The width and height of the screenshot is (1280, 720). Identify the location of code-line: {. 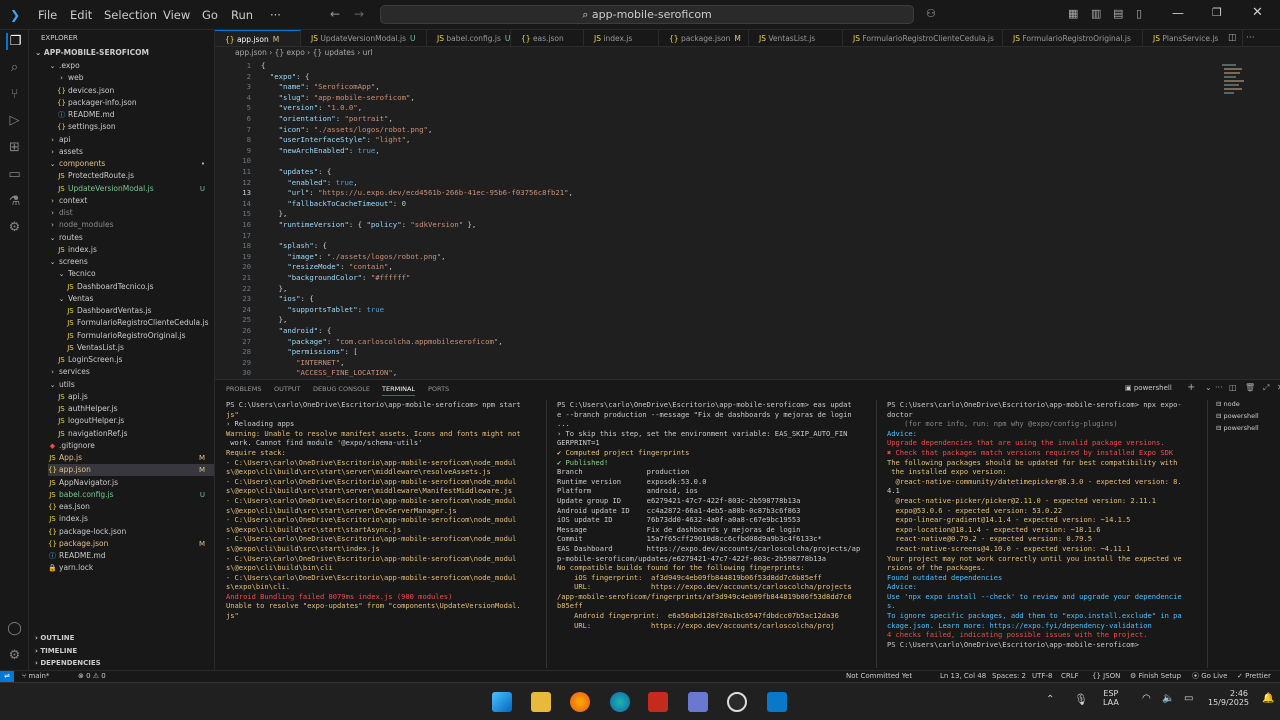
(263, 65).